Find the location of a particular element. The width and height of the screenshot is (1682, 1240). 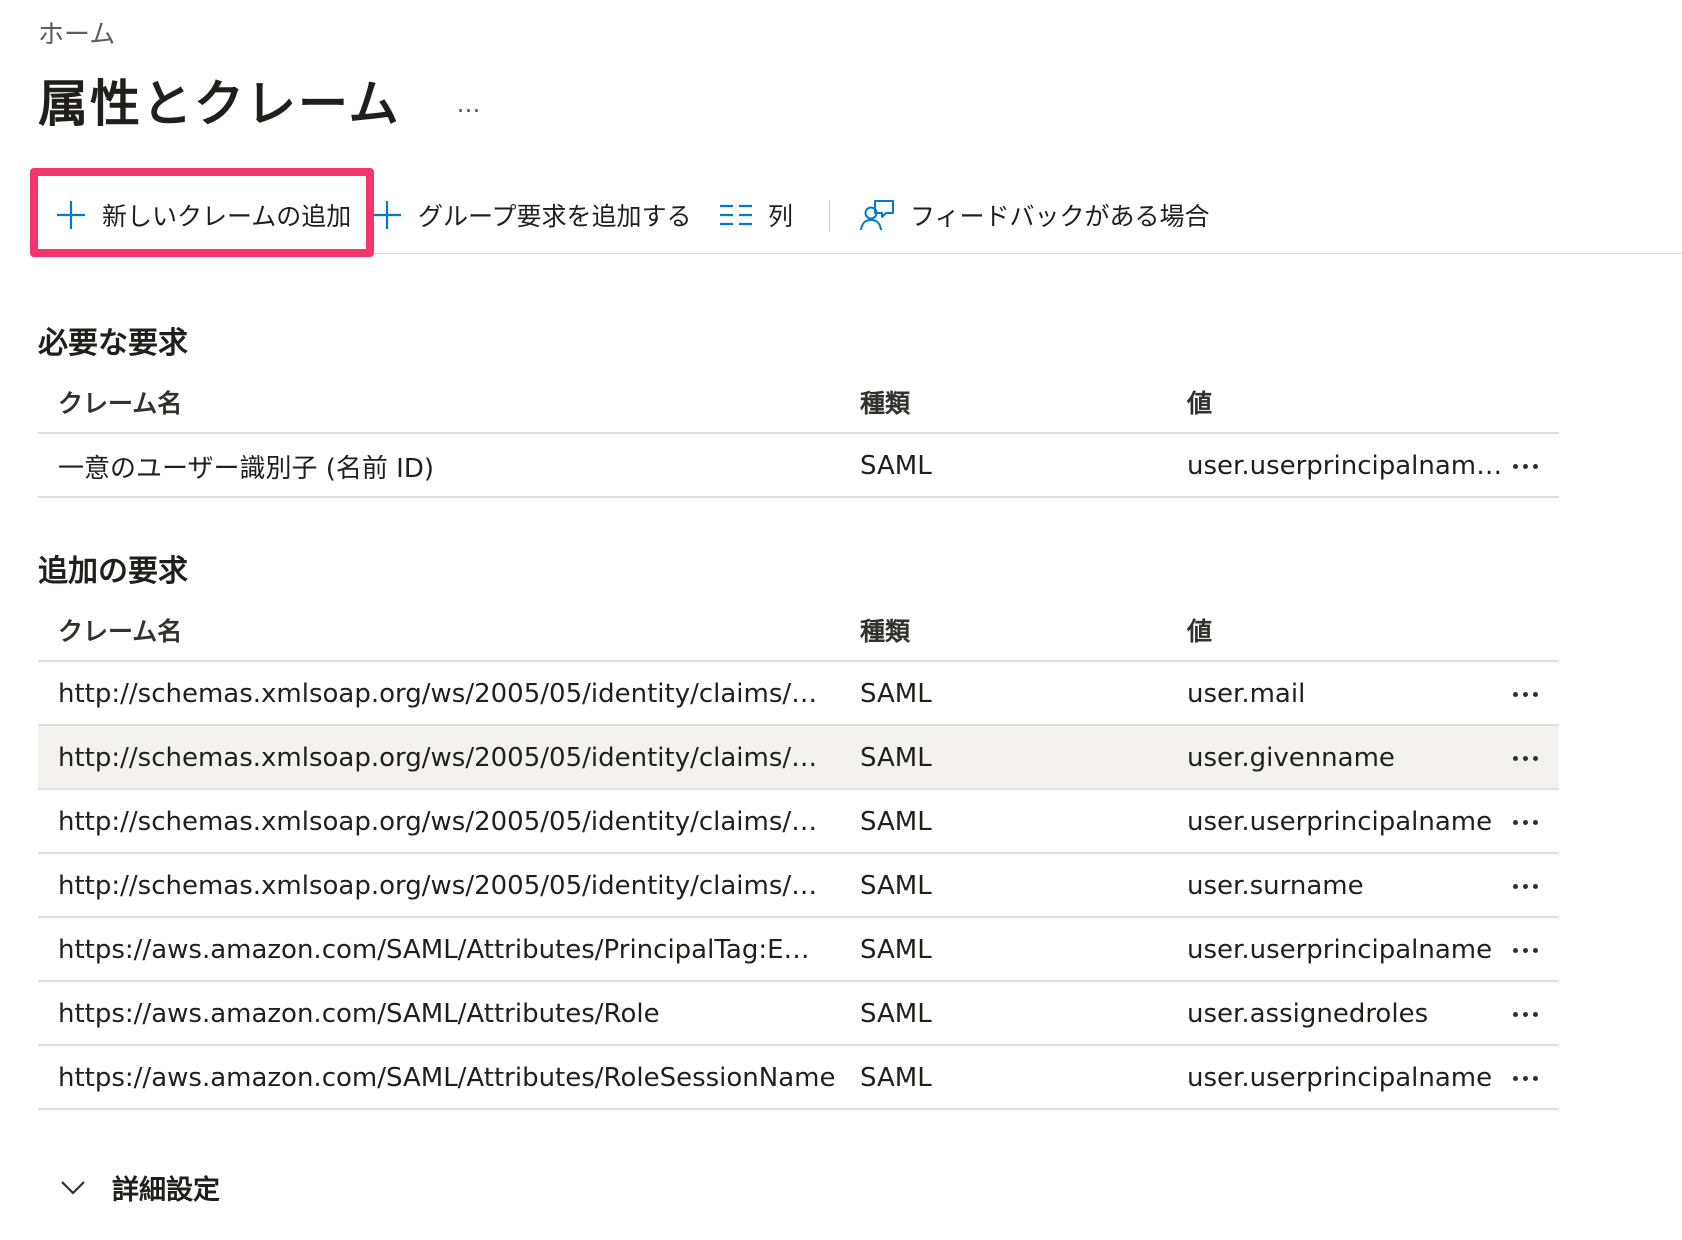

columns-icon is located at coordinates (736, 215).